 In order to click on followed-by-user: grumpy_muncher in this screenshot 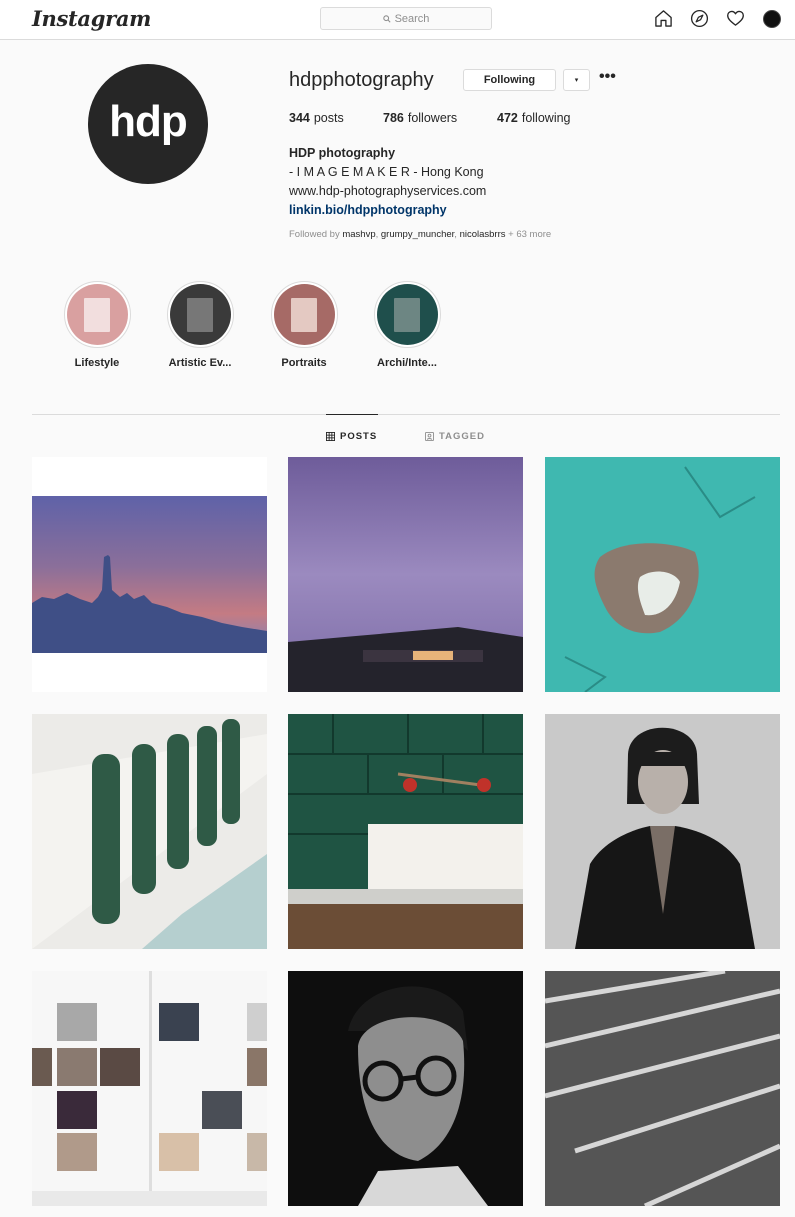, I will do `click(417, 234)`.